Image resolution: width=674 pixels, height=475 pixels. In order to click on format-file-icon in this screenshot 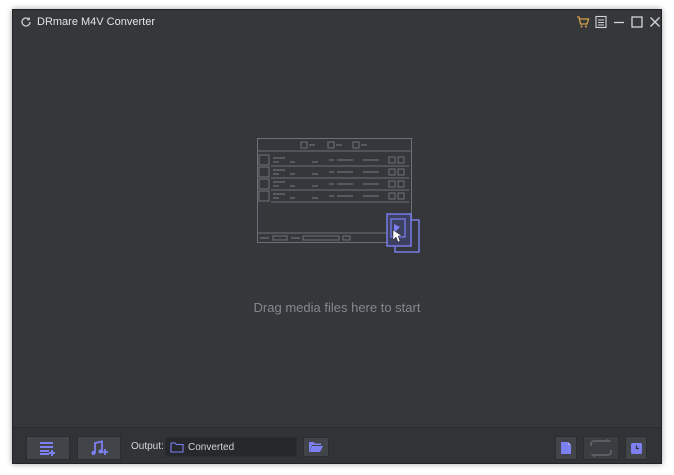, I will do `click(566, 448)`.